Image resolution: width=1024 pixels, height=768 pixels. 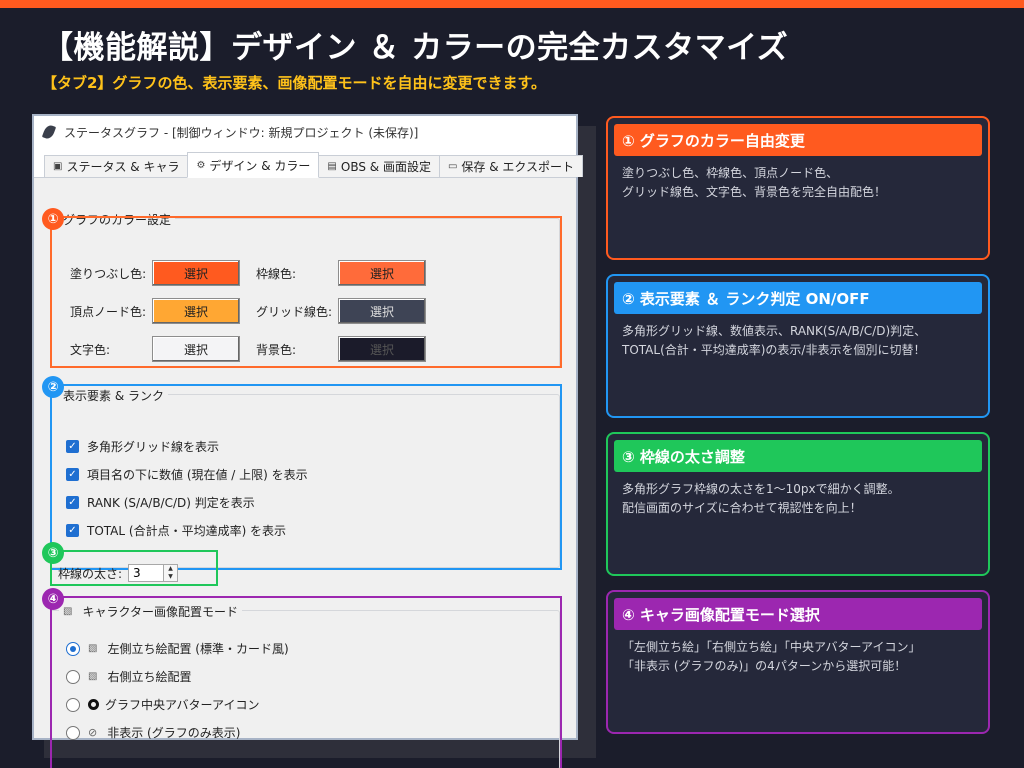 What do you see at coordinates (382, 349) in the screenshot?
I see `bg-color-button: 選択` at bounding box center [382, 349].